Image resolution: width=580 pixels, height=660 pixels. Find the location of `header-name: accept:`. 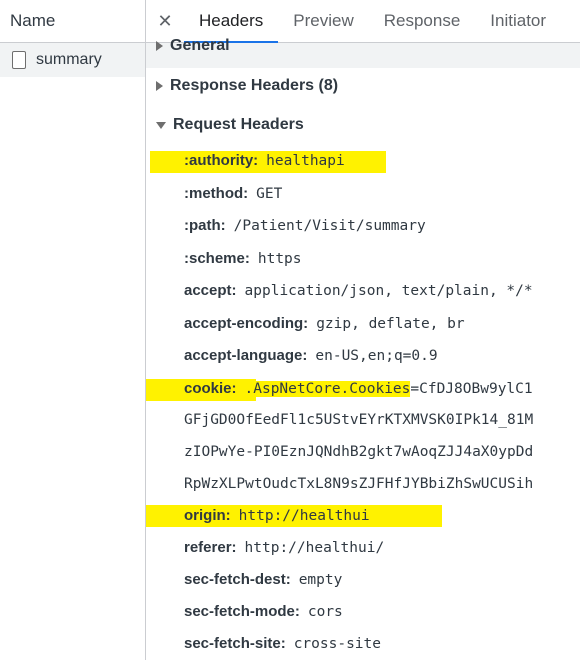

header-name: accept: is located at coordinates (210, 290).